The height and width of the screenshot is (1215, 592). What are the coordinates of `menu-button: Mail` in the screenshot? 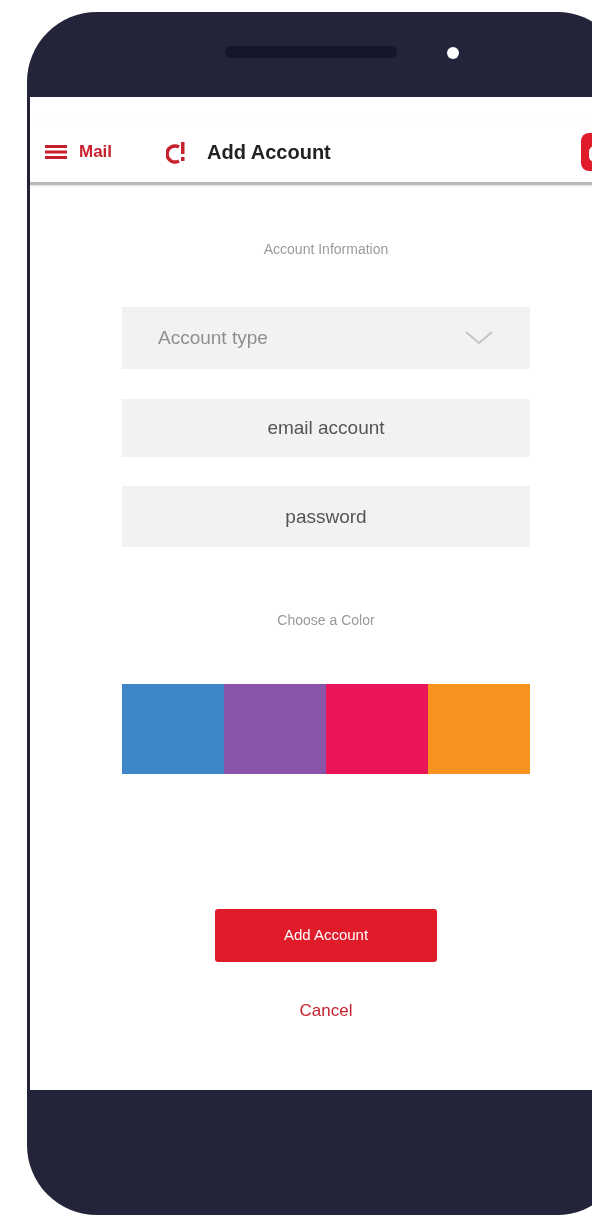 It's located at (79, 151).